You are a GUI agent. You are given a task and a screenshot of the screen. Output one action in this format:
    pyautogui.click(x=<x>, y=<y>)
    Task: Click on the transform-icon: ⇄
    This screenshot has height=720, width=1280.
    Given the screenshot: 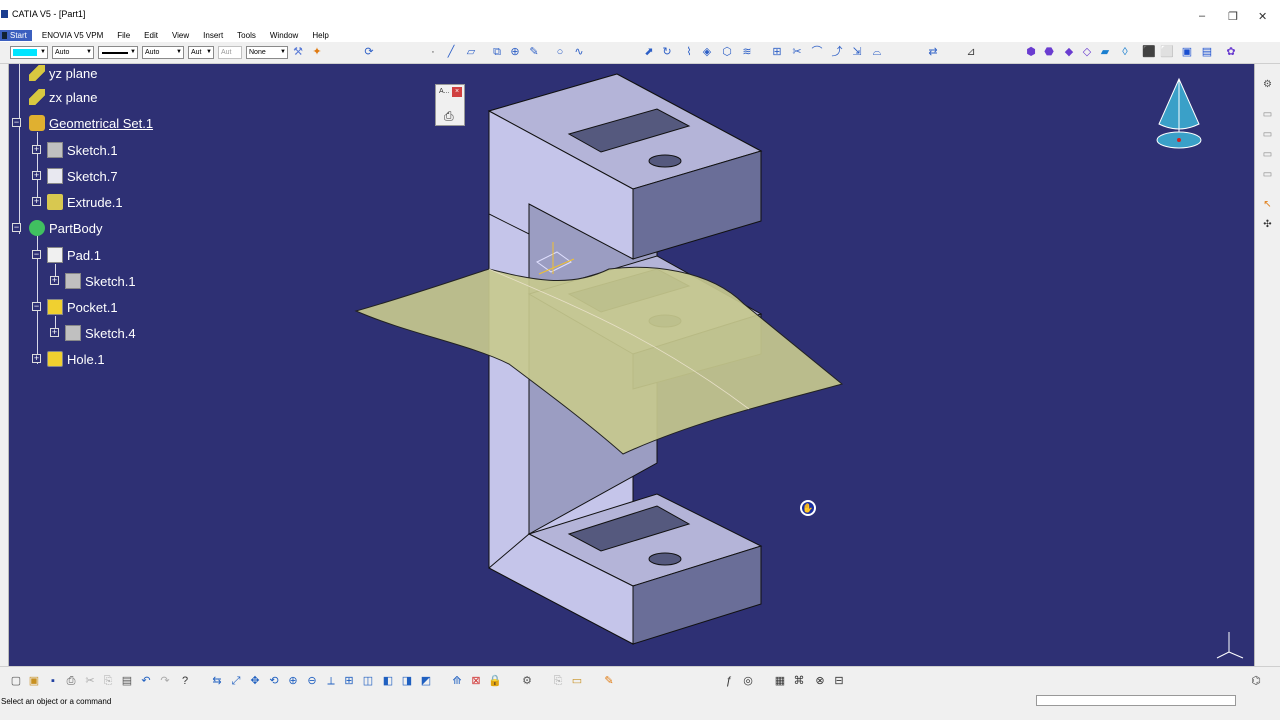 What is the action you would take?
    pyautogui.click(x=933, y=52)
    